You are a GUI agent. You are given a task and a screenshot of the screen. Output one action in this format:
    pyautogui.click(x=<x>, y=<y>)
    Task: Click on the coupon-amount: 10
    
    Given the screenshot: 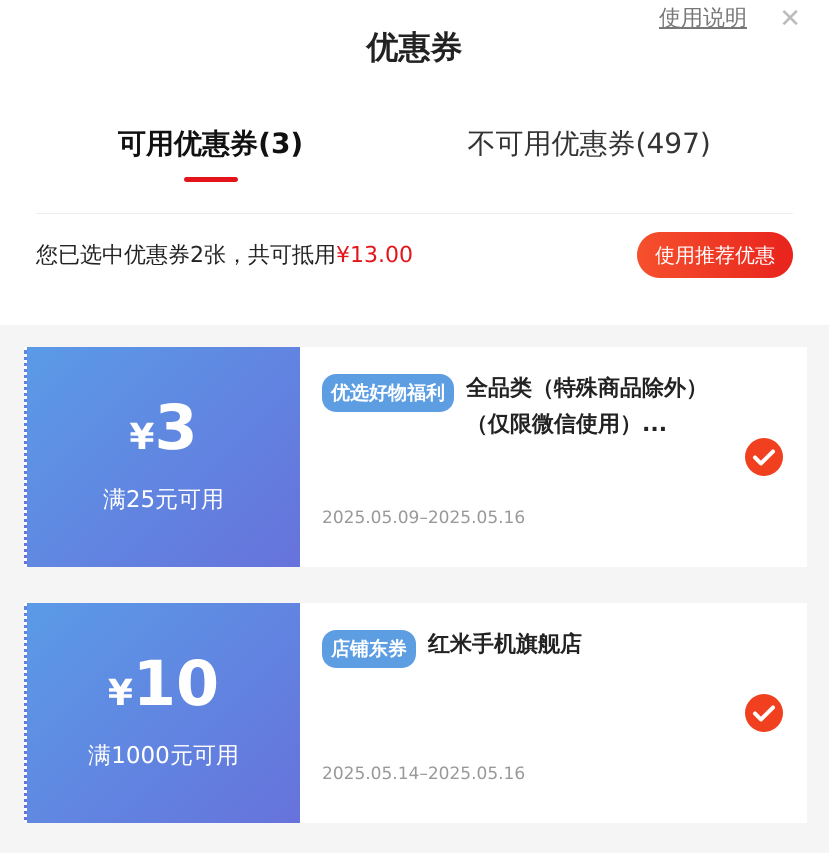 What is the action you would take?
    pyautogui.click(x=176, y=683)
    